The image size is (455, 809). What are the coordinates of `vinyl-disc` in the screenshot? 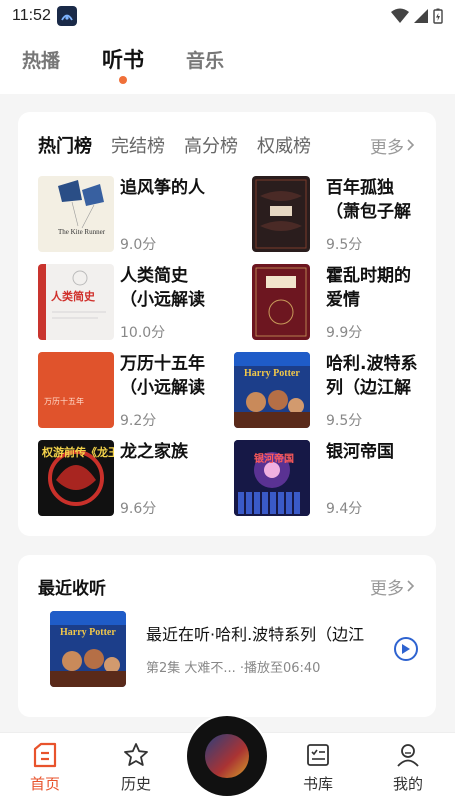 It's located at (227, 756).